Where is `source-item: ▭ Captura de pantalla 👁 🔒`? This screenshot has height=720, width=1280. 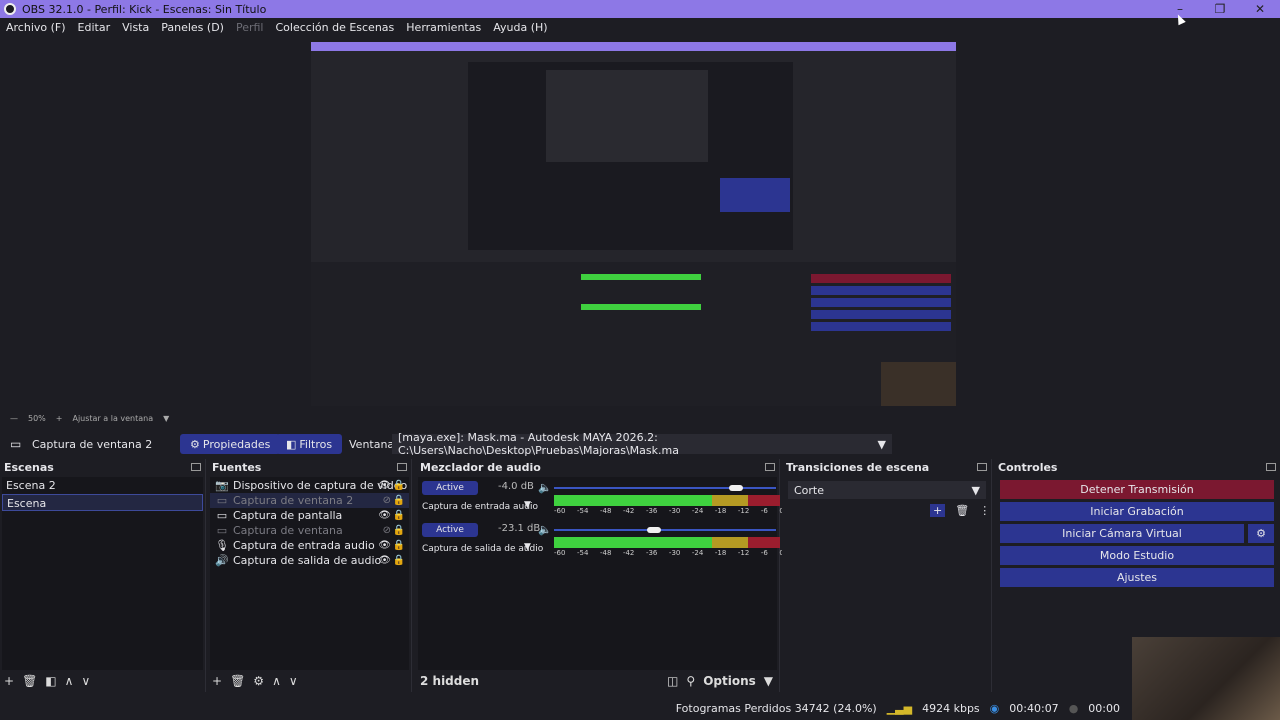
source-item: ▭ Captura de pantalla 👁 🔒 is located at coordinates (309, 515).